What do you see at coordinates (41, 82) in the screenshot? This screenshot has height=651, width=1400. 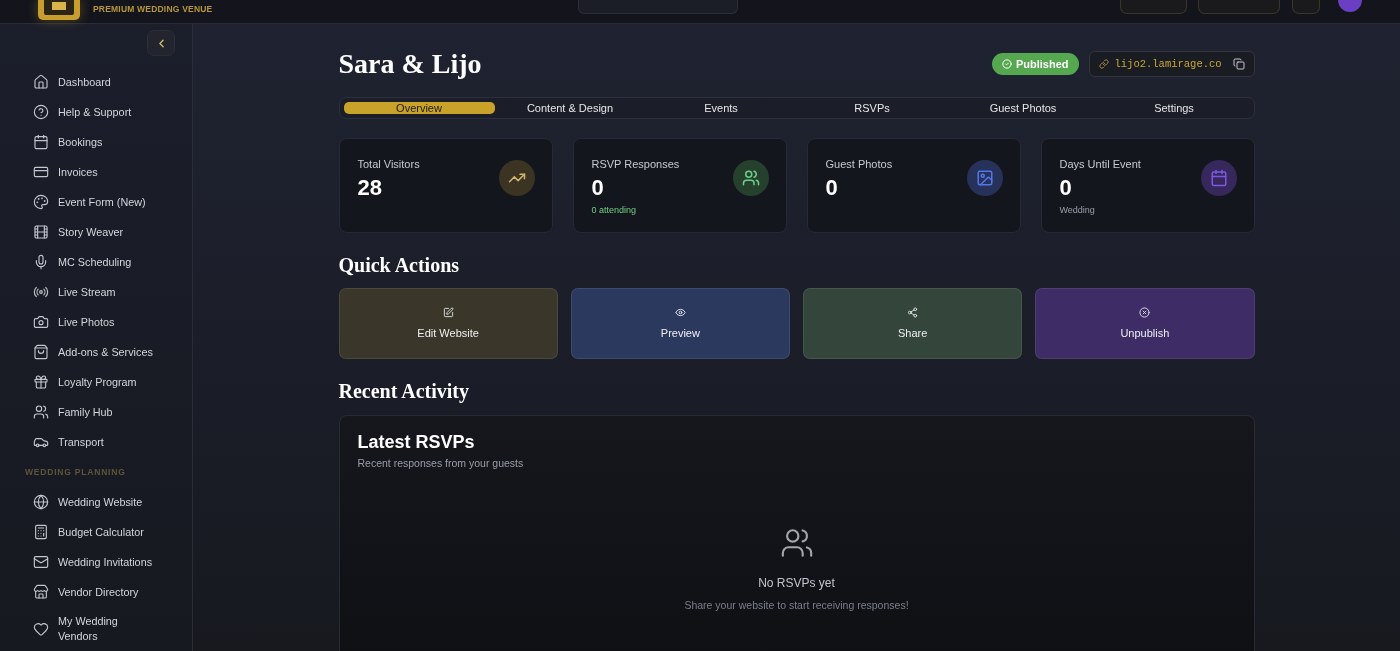 I see `house-icon` at bounding box center [41, 82].